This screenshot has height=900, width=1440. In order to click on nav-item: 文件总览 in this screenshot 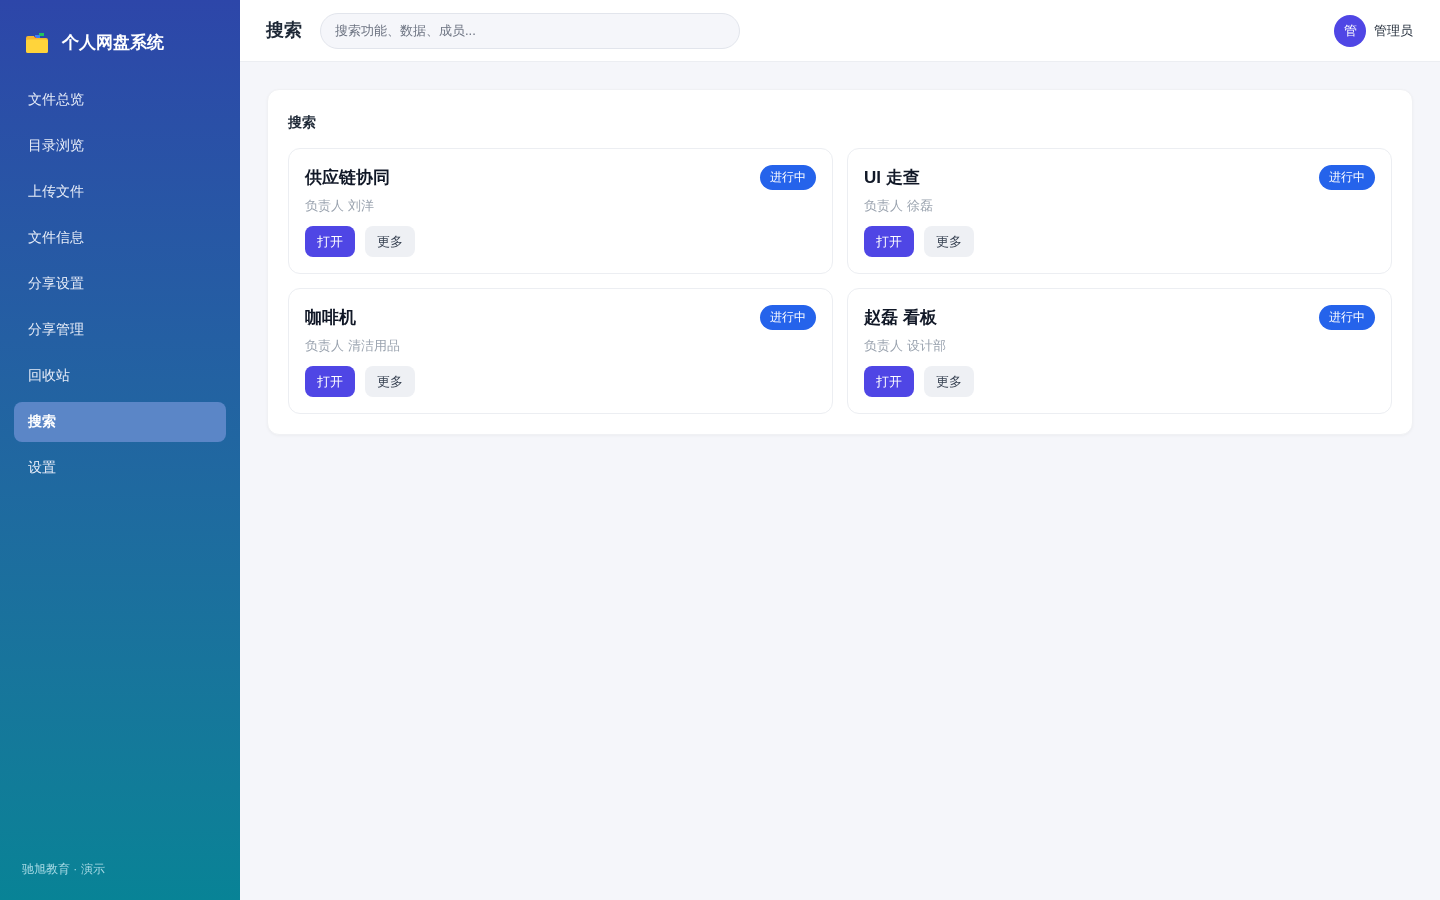, I will do `click(120, 99)`.